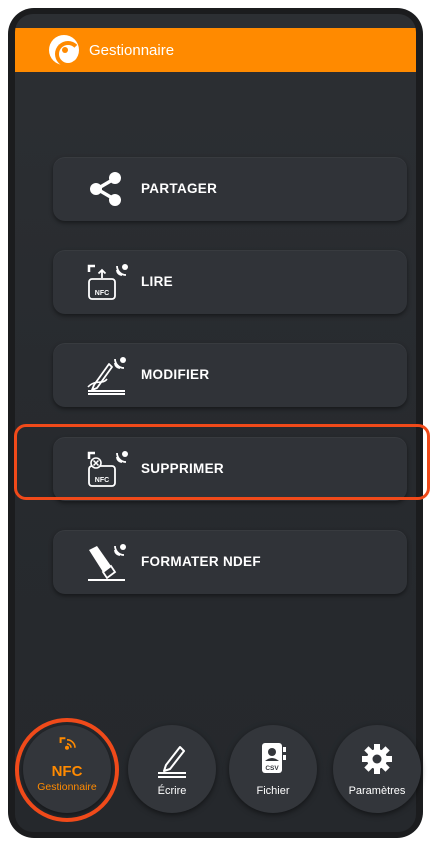  Describe the element at coordinates (377, 791) in the screenshot. I see `nav-settings-label: Paramètres` at that location.